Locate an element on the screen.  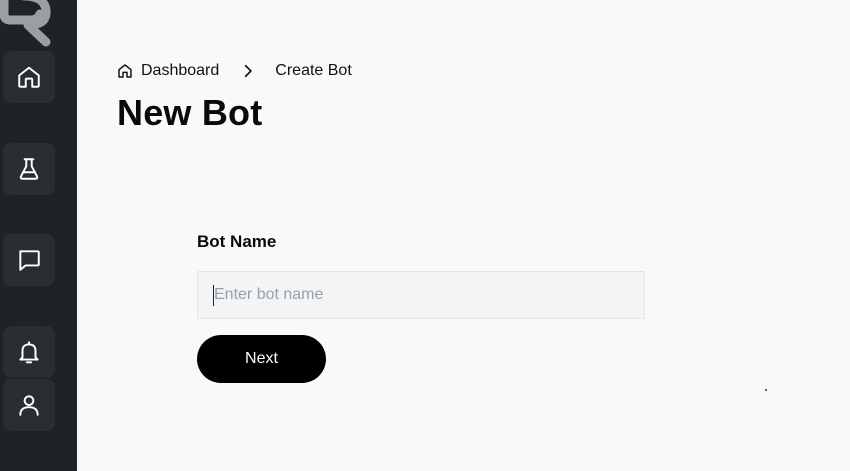
bell-icon is located at coordinates (29, 352).